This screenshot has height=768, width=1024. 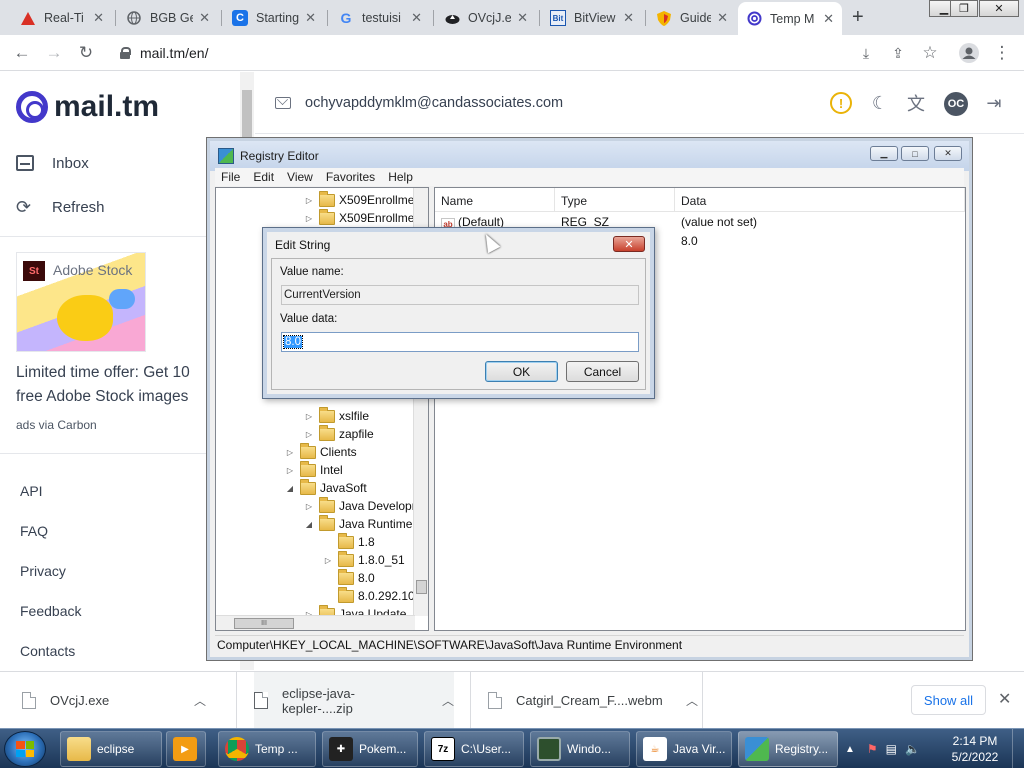 I want to click on network-icon: ▤, so click(x=891, y=749).